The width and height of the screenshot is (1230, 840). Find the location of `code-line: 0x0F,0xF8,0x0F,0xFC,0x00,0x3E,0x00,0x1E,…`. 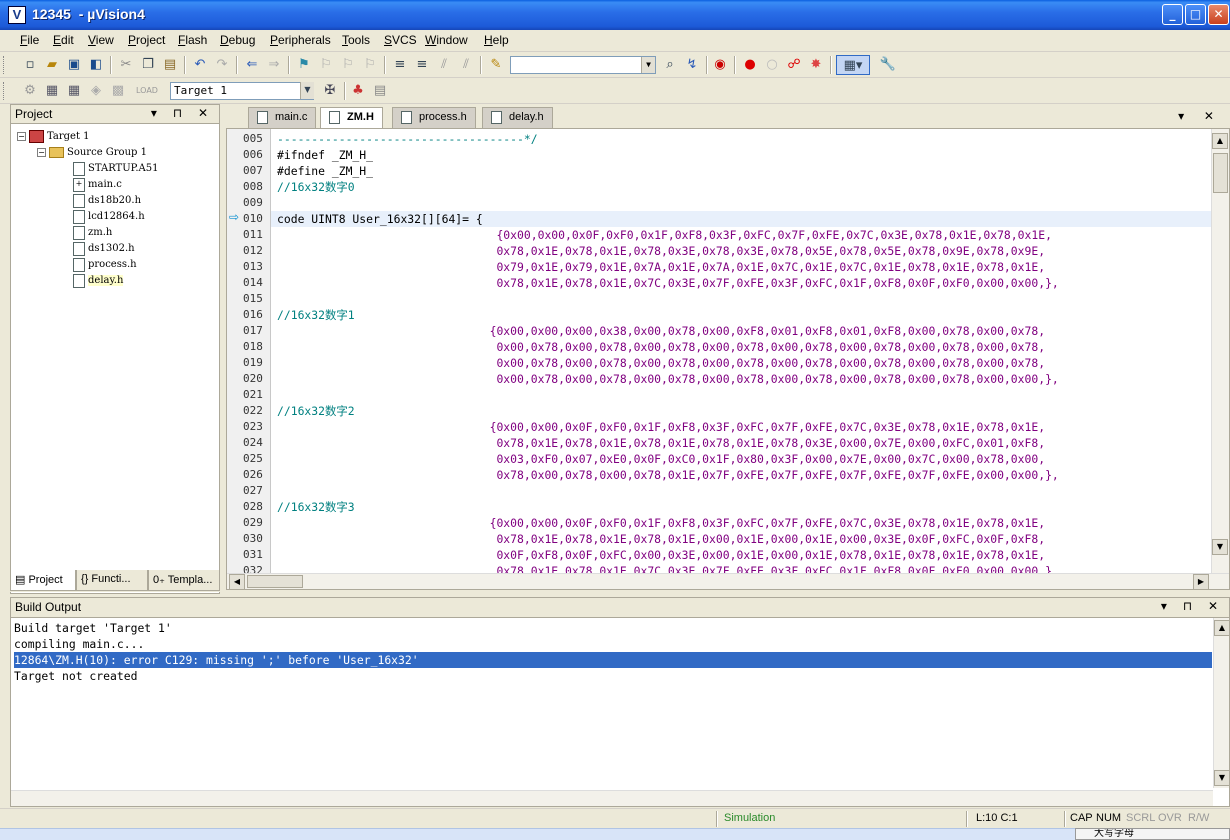

code-line: 0x0F,0xF8,0x0F,0xFC,0x00,0x3E,0x00,0x1E,… is located at coordinates (661, 555).